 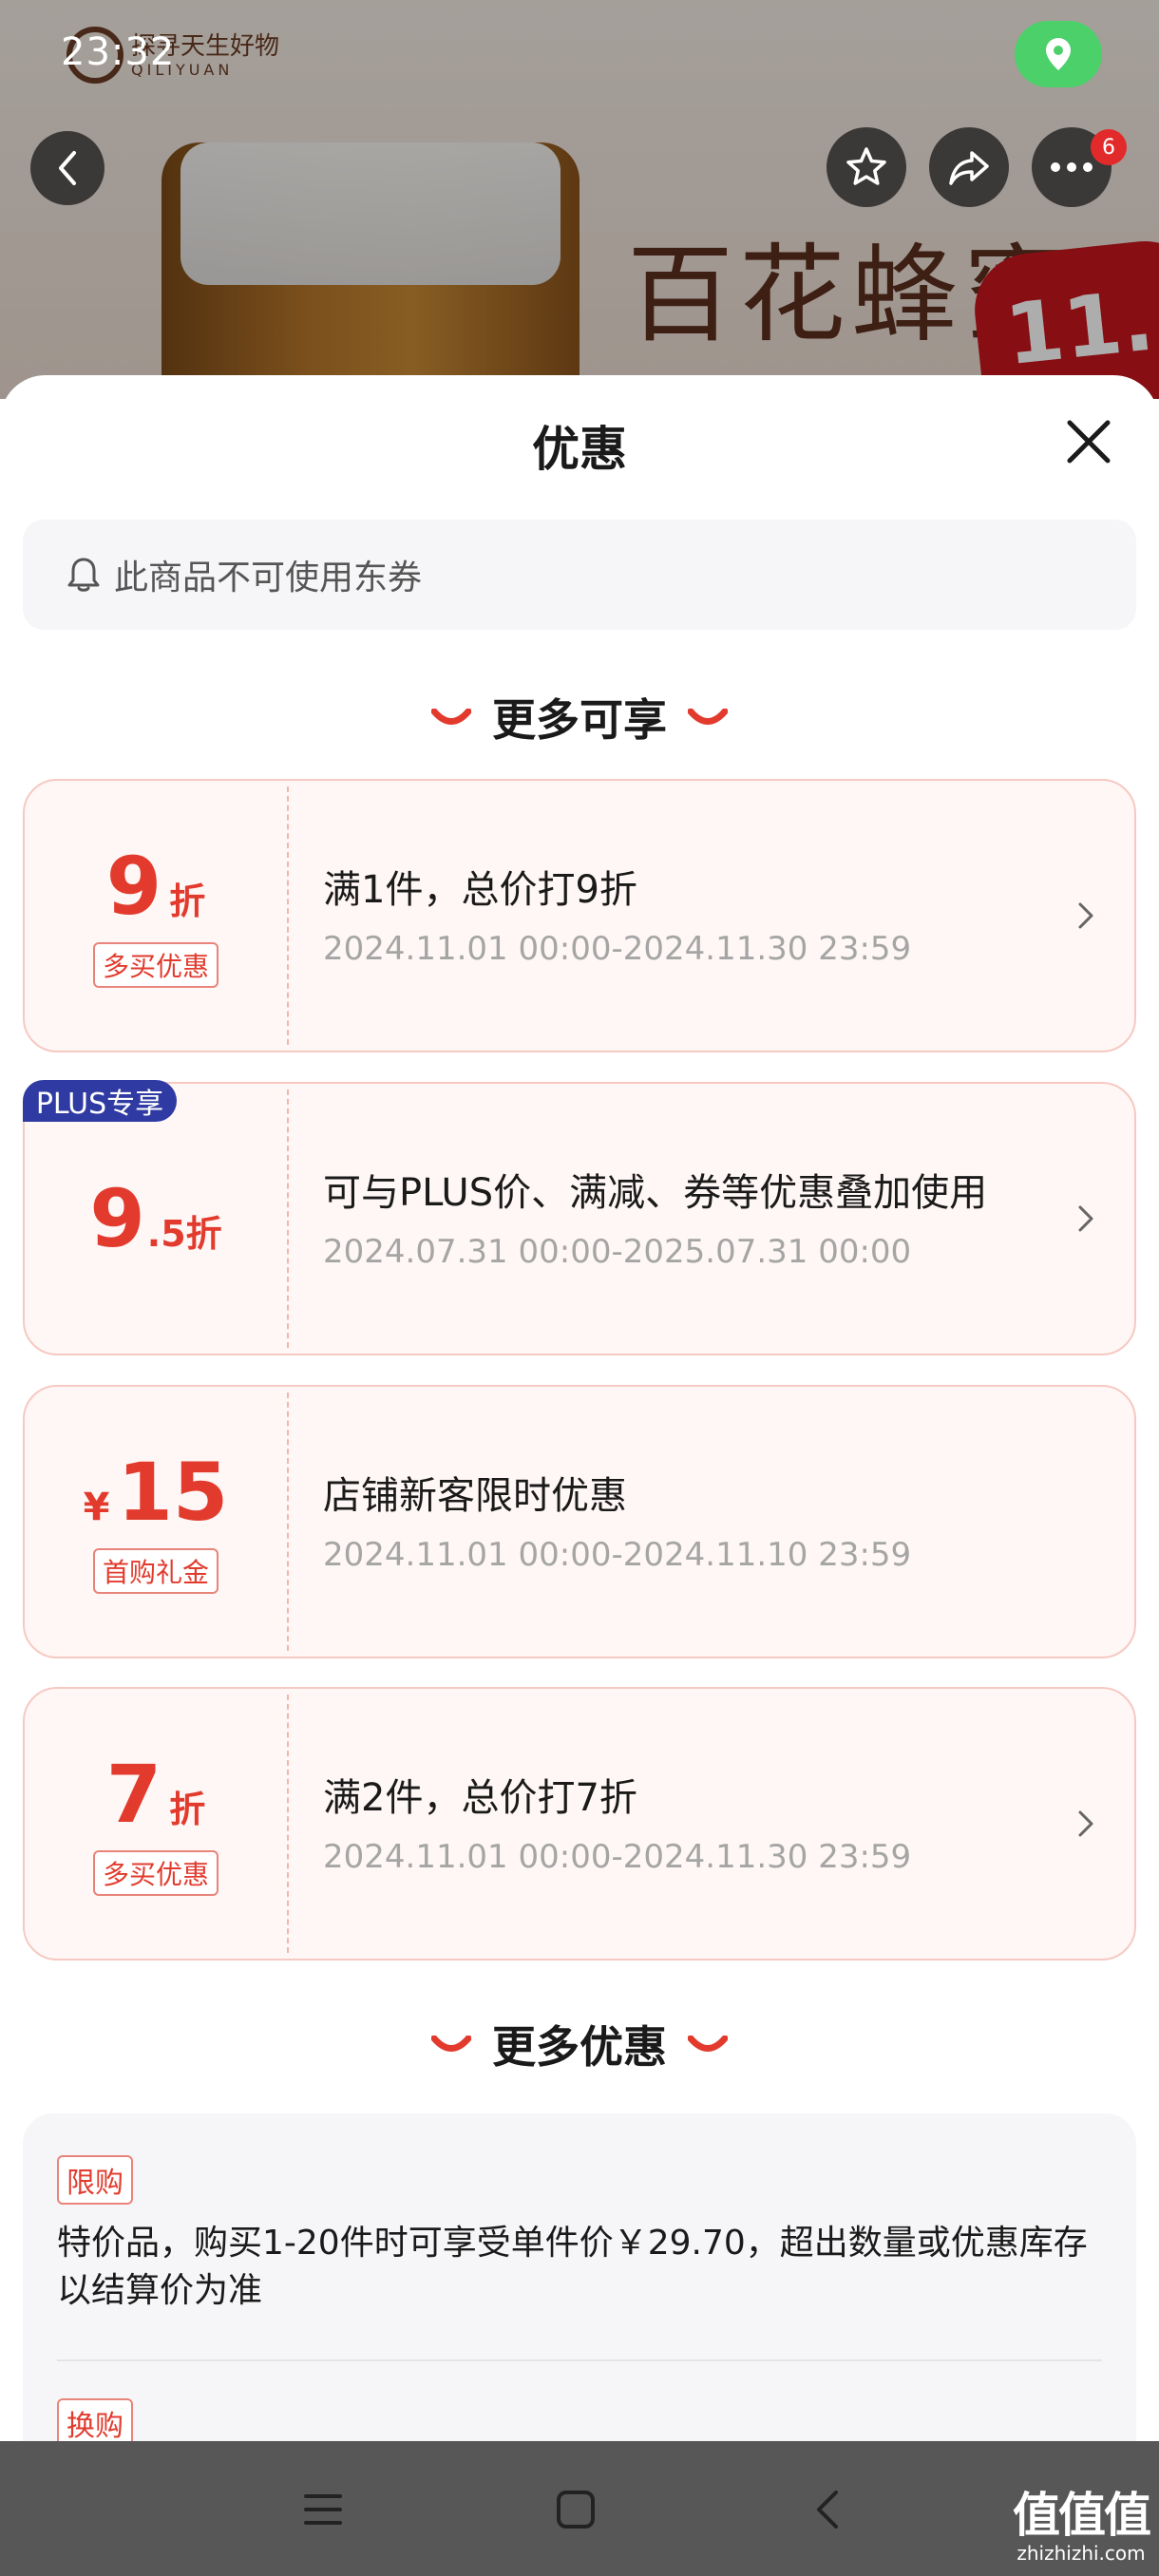 What do you see at coordinates (572, 2267) in the screenshot?
I see `limited-purchase-text: 特价品，购买1-20件时可享受单件价￥29.70，超出数量或优惠库存以结算价为准` at bounding box center [572, 2267].